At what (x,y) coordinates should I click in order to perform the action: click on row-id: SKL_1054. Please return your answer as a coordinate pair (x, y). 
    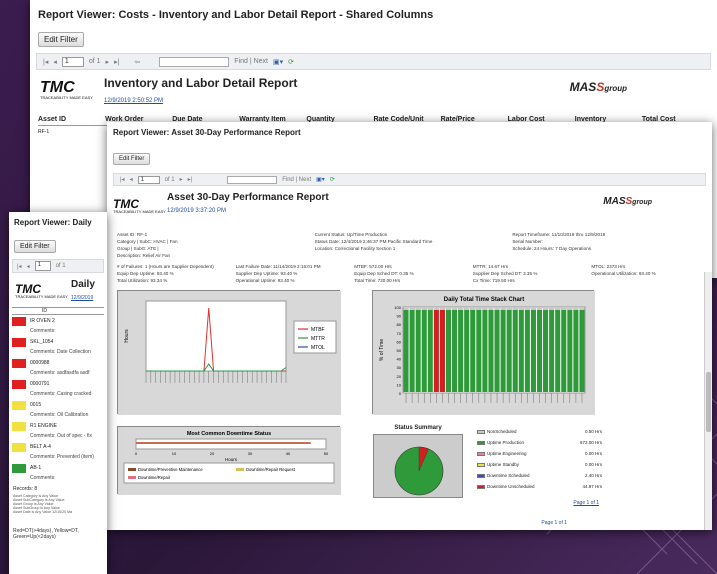
    Looking at the image, I should click on (42, 342).